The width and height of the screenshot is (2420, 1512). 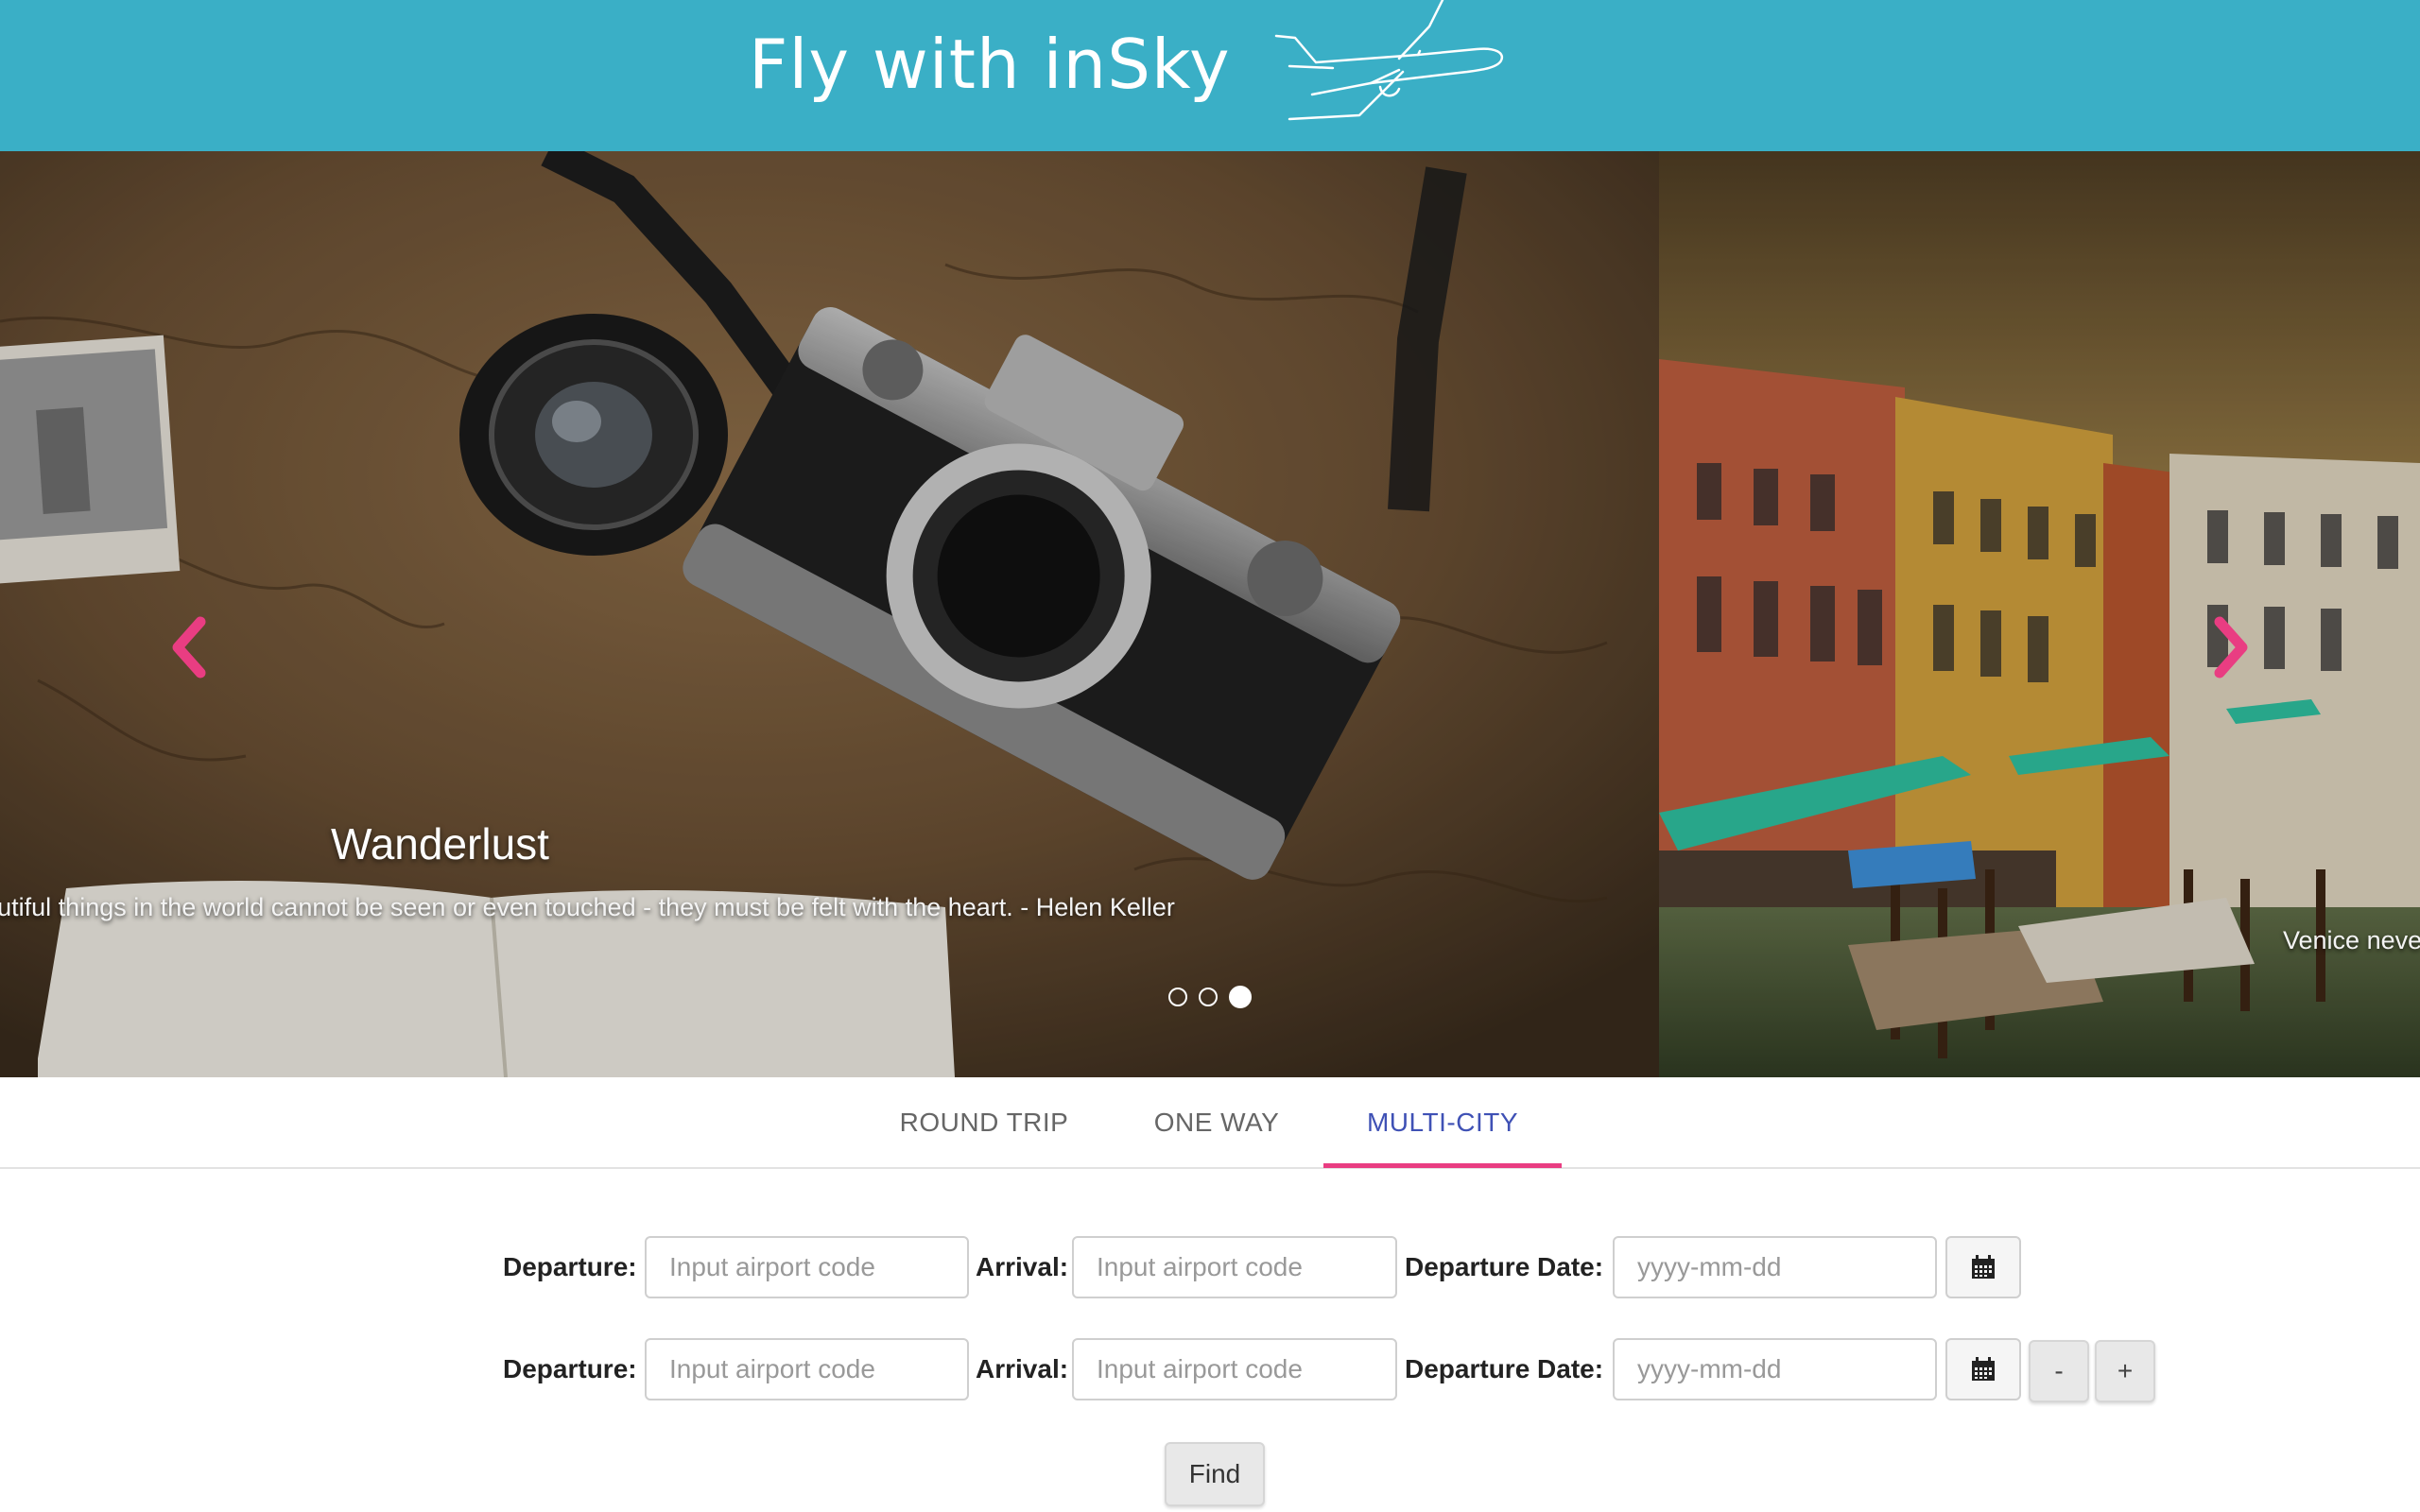 What do you see at coordinates (984, 1123) in the screenshot?
I see `tab-round-trip: ROUND TRIP` at bounding box center [984, 1123].